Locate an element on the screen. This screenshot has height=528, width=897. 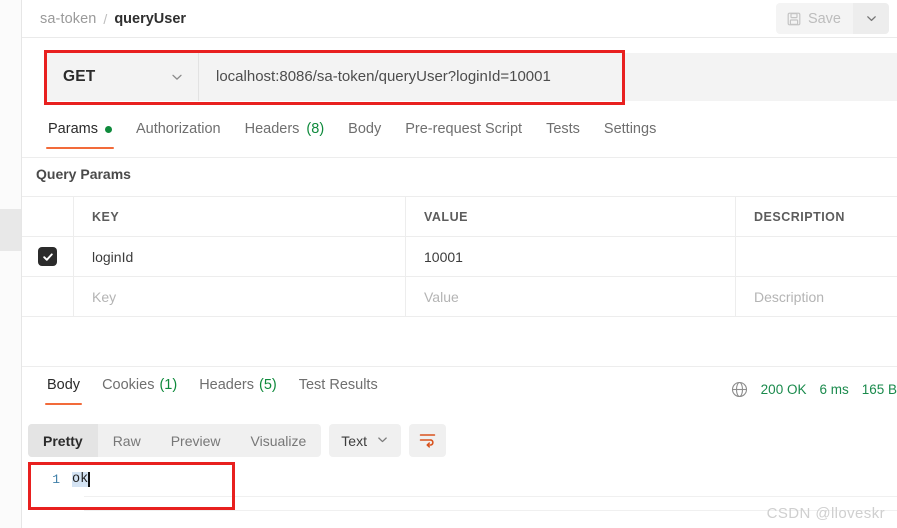
response-body-toolbar: Pretty Raw Preview Visualize Text is located at coordinates (237, 440).